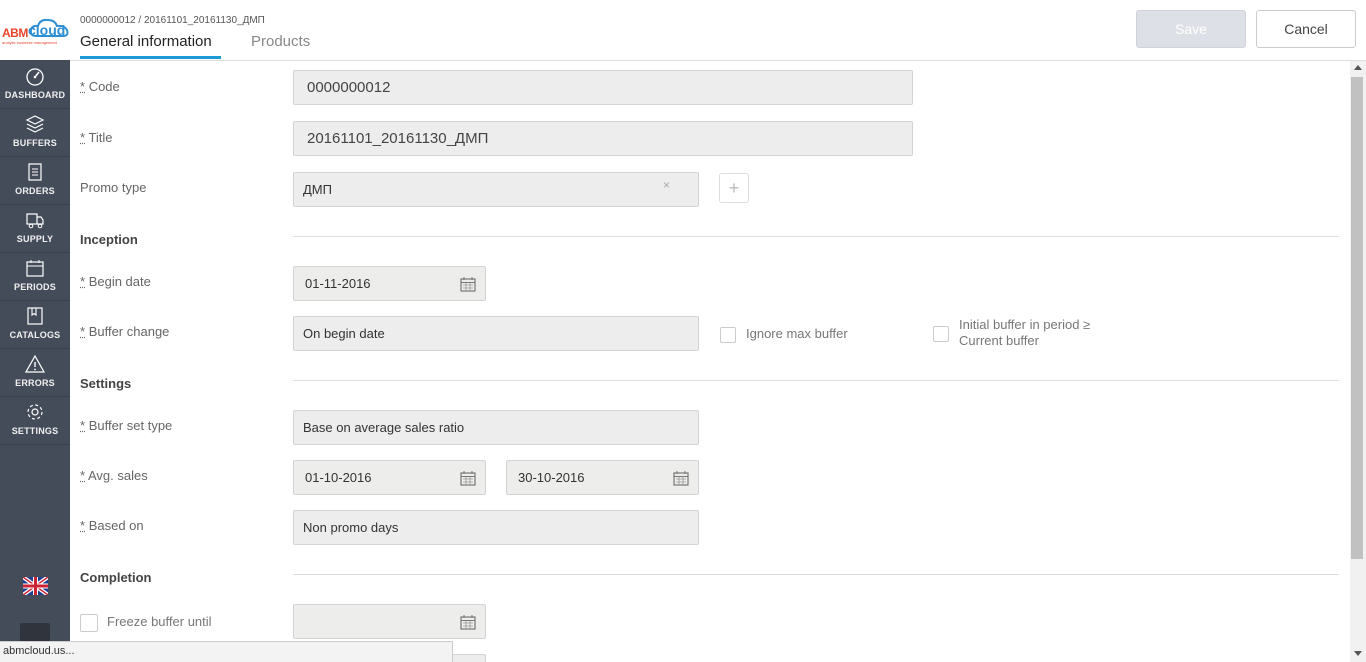 Image resolution: width=1366 pixels, height=662 pixels. What do you see at coordinates (1358, 67) in the screenshot?
I see `scroll-up-arrow-icon` at bounding box center [1358, 67].